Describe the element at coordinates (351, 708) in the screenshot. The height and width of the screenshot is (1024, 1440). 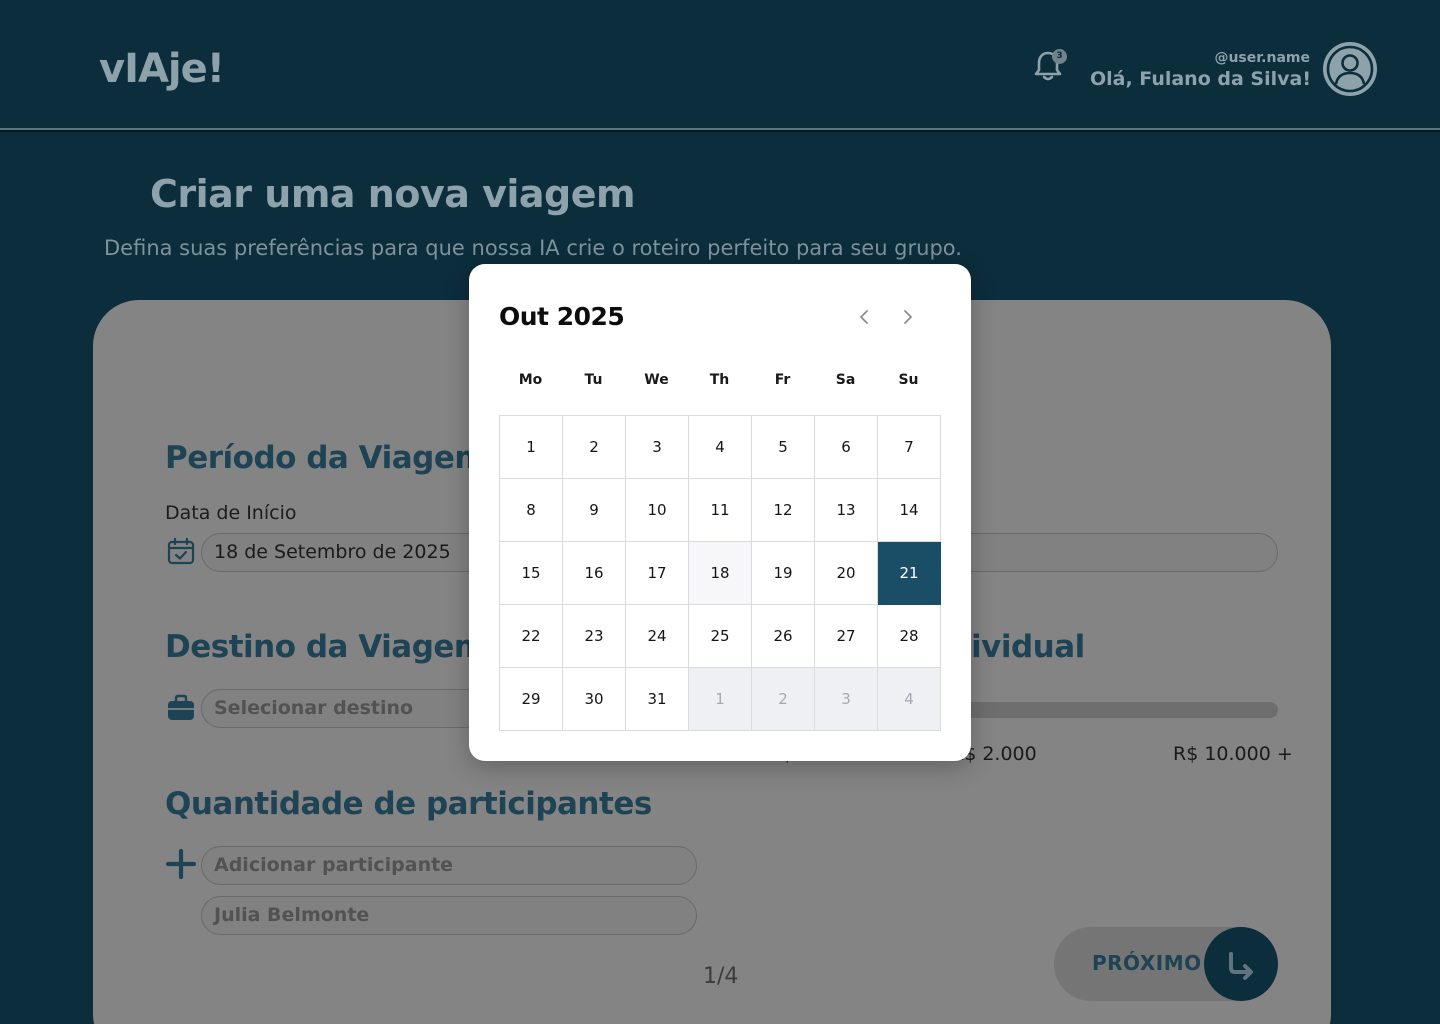
I see `destination-input: Selecionar destino` at that location.